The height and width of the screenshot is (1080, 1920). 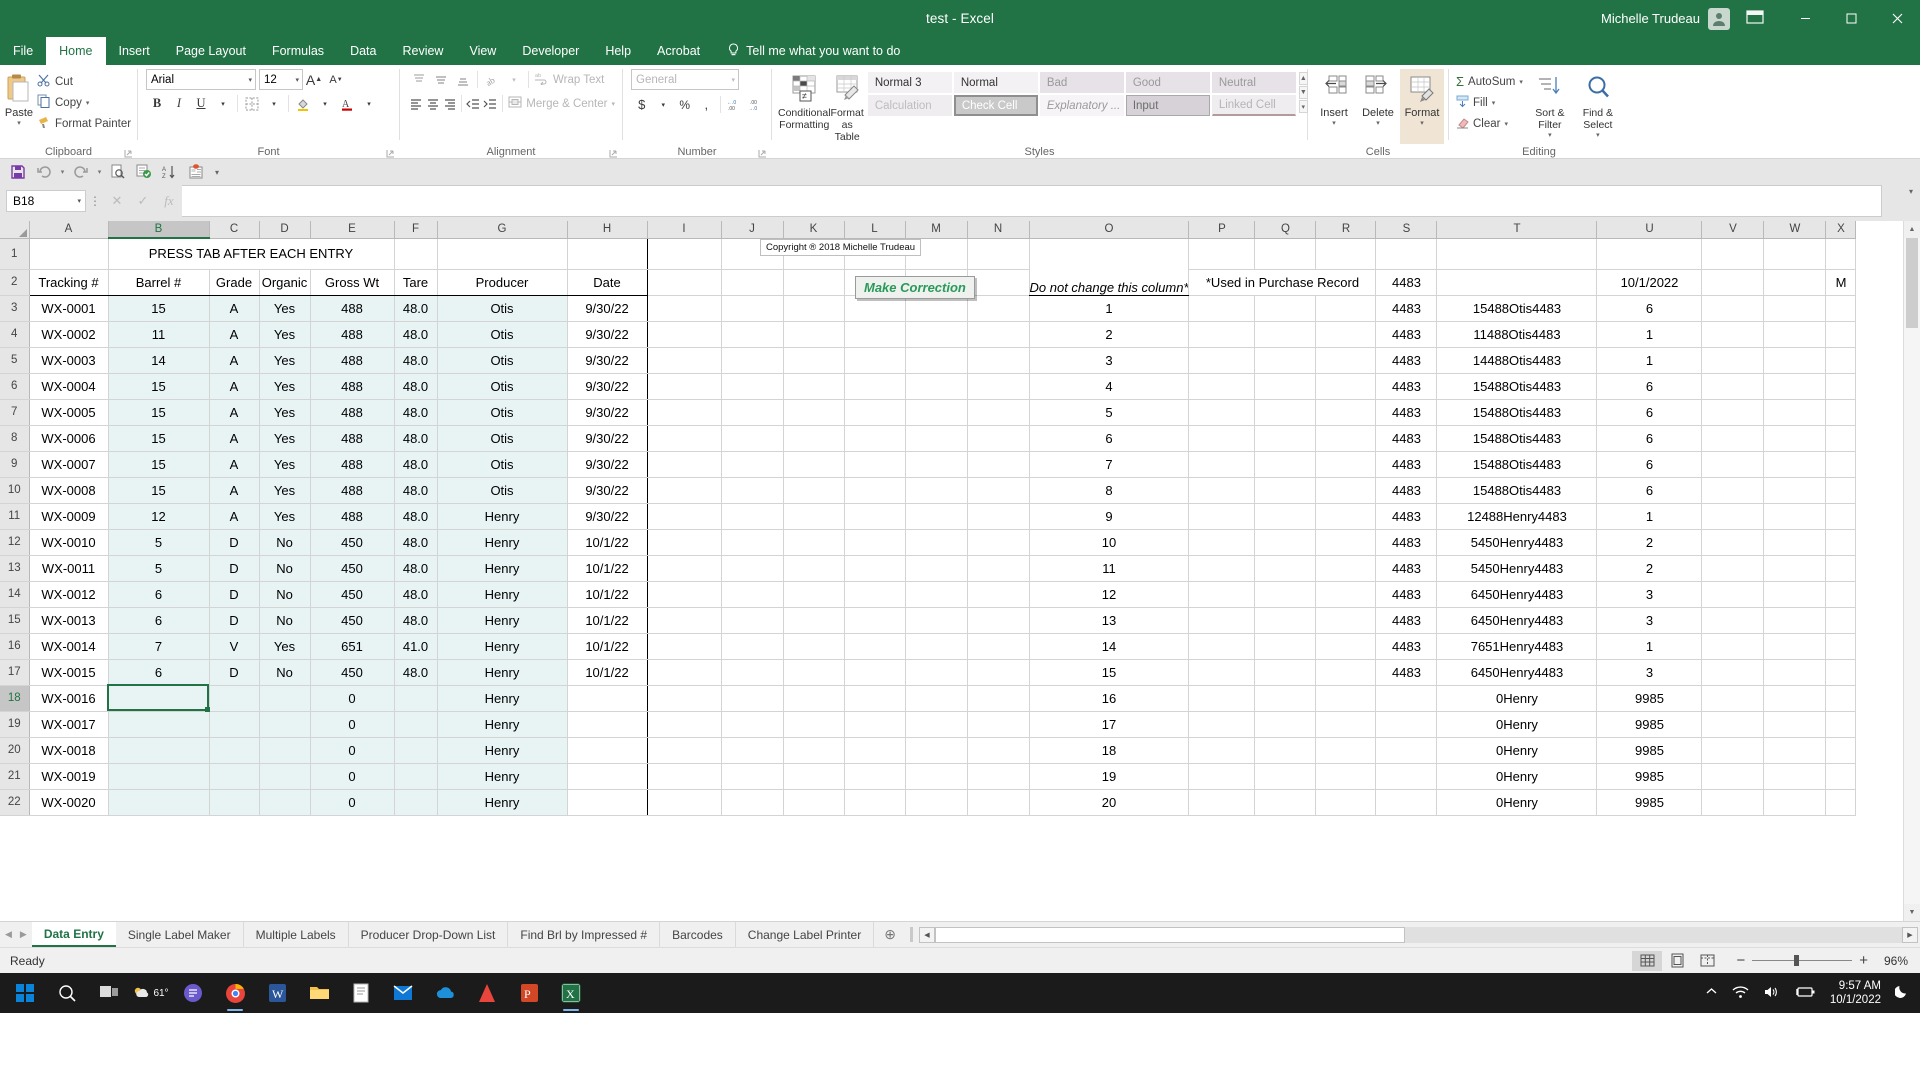 I want to click on vertical-scrollbar: ▲ ▼, so click(x=1911, y=571).